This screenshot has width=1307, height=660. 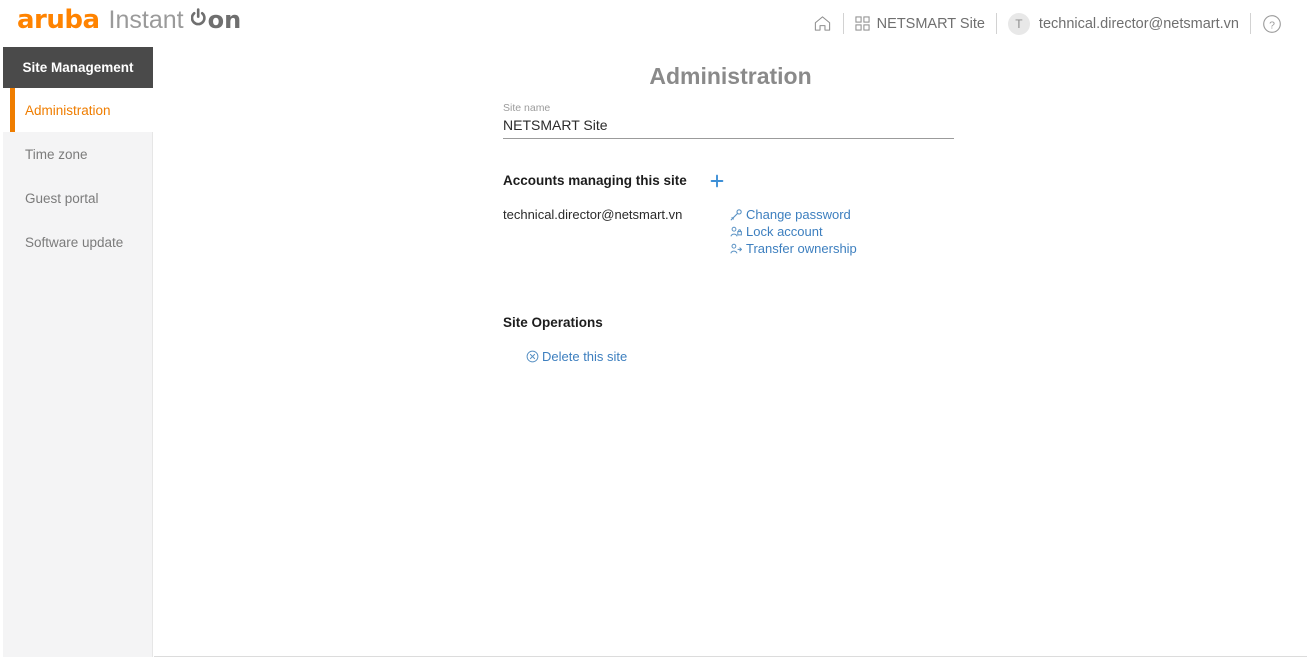 I want to click on add-account-button, so click(x=717, y=181).